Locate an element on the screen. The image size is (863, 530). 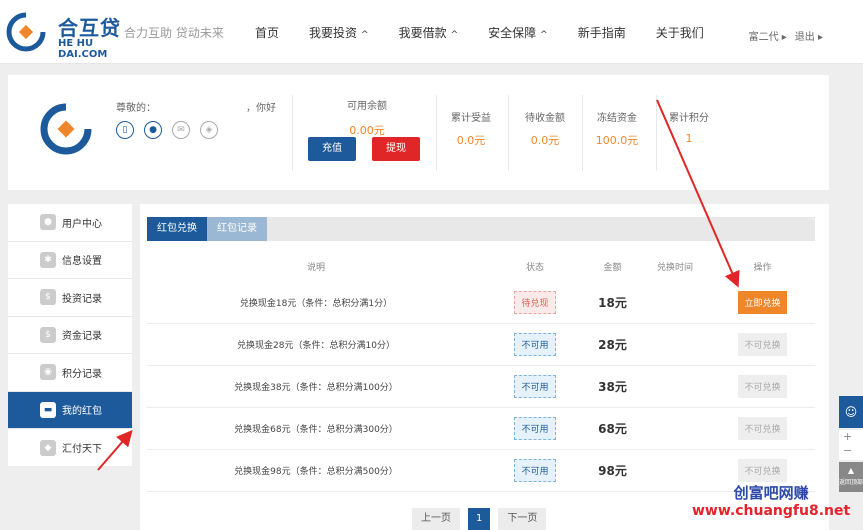
arrow-up-icon: ▲ is located at coordinates (851, 470).